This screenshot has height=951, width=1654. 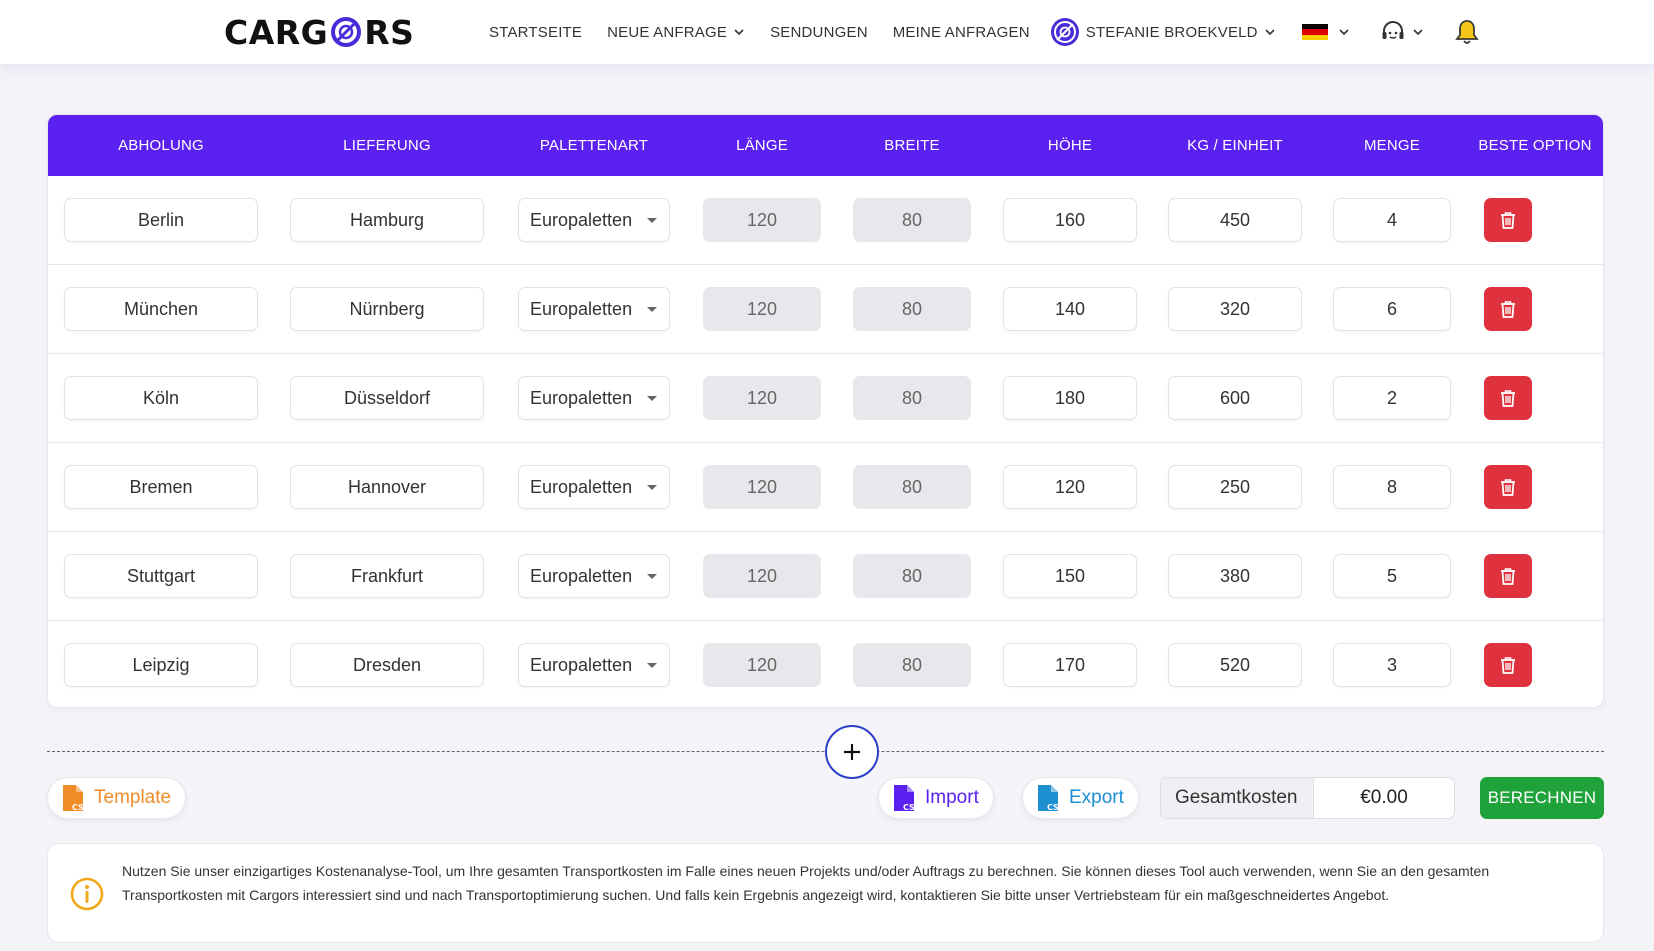 I want to click on flag-de-icon, so click(x=1314, y=32).